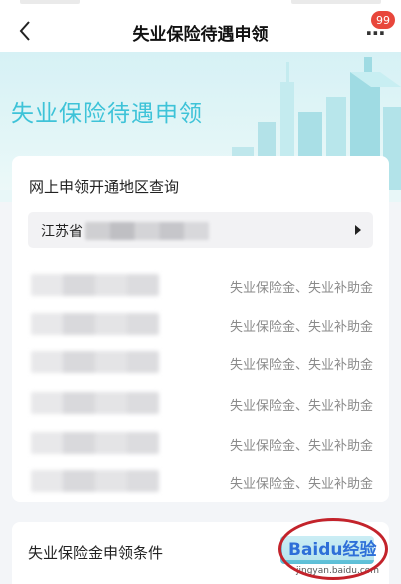 The height and width of the screenshot is (584, 401). I want to click on page-title: 失业保险待遇申领, so click(200, 35).